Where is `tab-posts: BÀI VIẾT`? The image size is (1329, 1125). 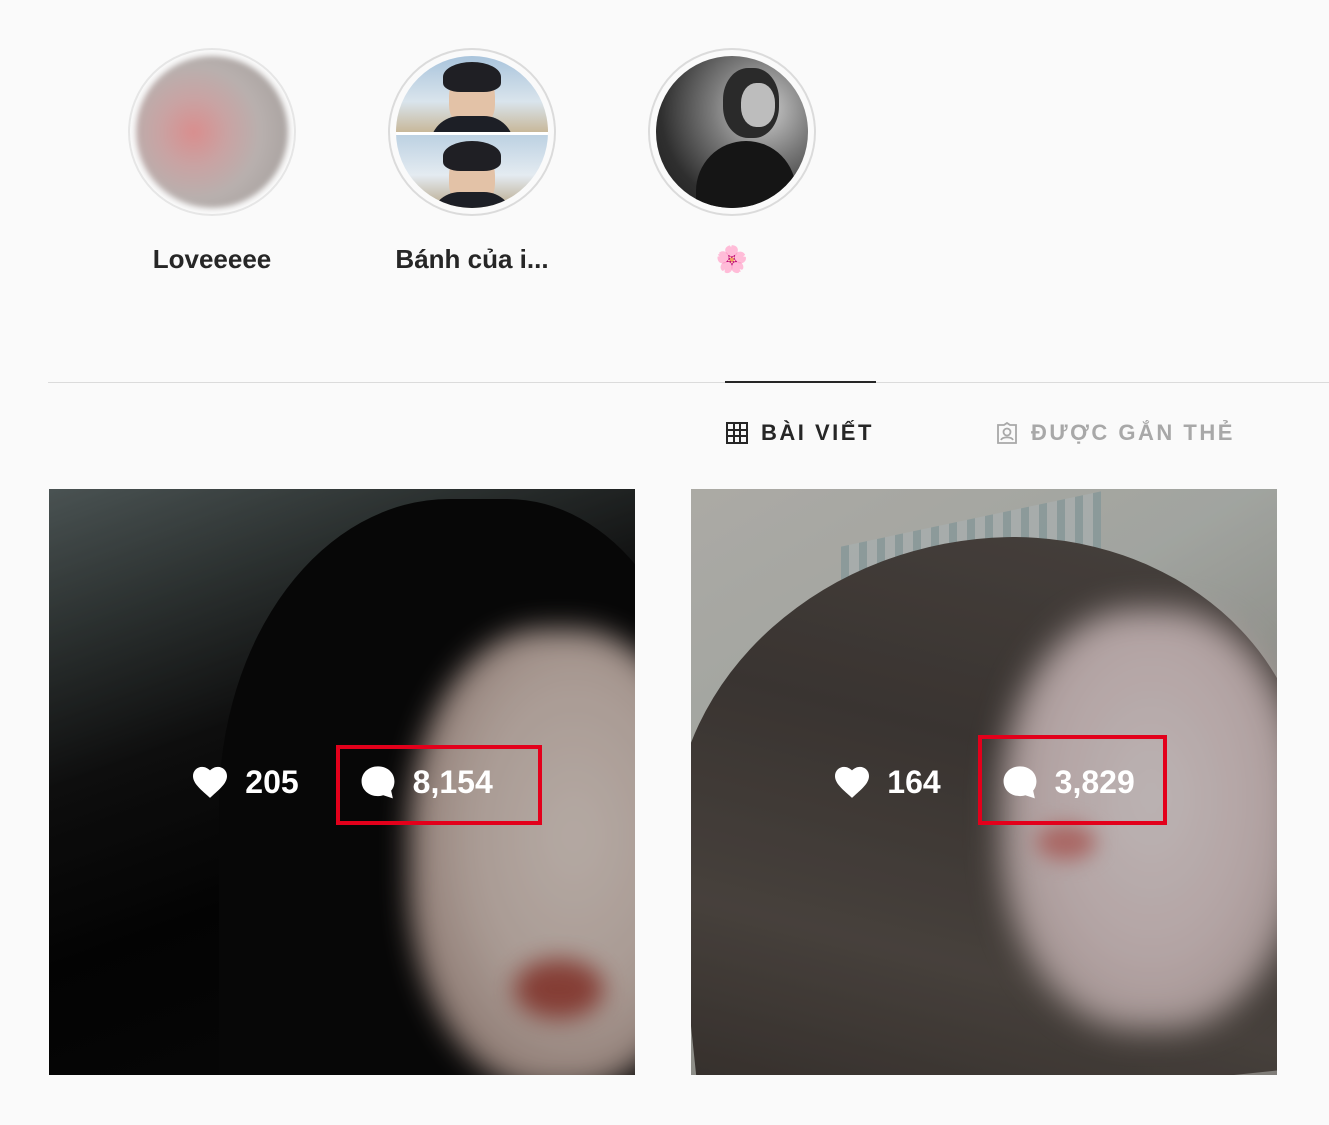
tab-posts: BÀI VIẾT is located at coordinates (799, 433).